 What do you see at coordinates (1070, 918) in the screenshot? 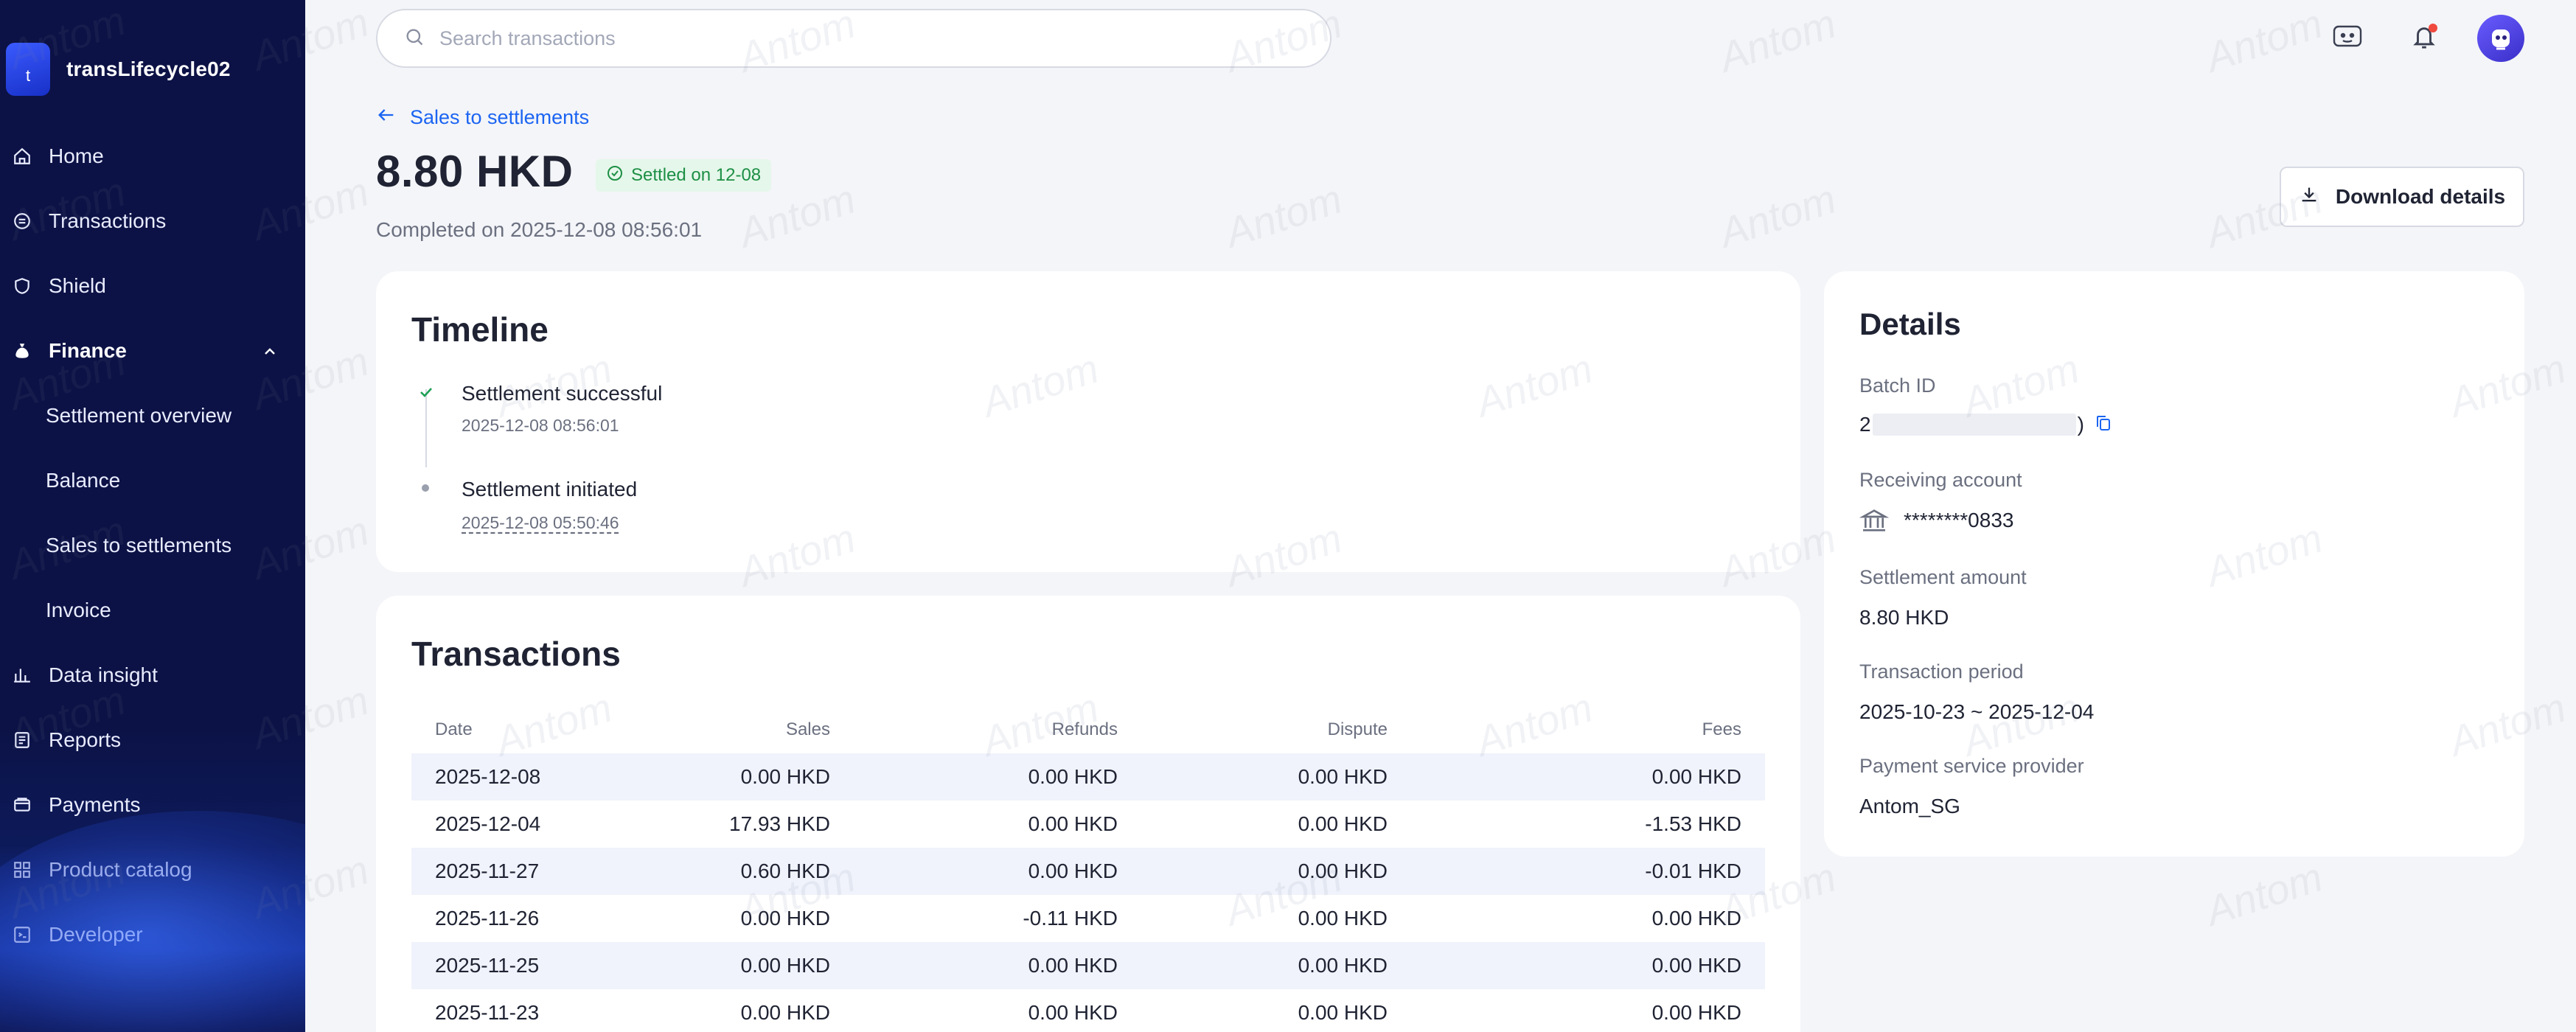
I see `cell-refunds: -0.11 HKD` at bounding box center [1070, 918].